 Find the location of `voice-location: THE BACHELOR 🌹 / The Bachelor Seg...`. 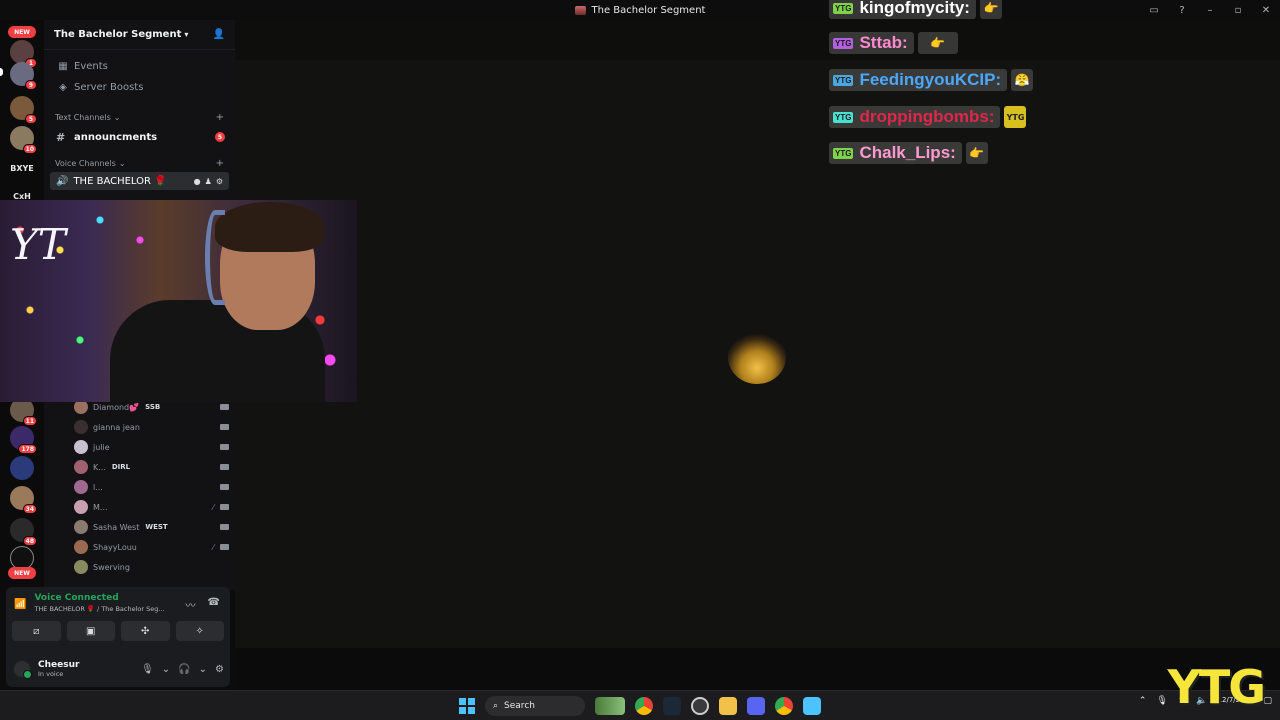

voice-location: THE BACHELOR 🌹 / The Bachelor Seg... is located at coordinates (99, 609).